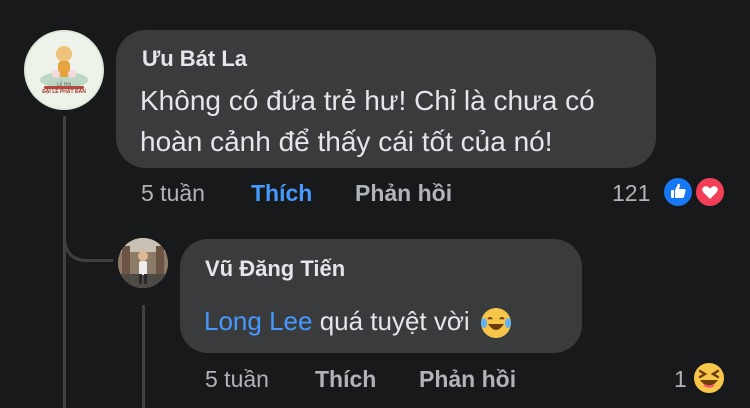  I want to click on laughing-tears-emoji-icon, so click(496, 323).